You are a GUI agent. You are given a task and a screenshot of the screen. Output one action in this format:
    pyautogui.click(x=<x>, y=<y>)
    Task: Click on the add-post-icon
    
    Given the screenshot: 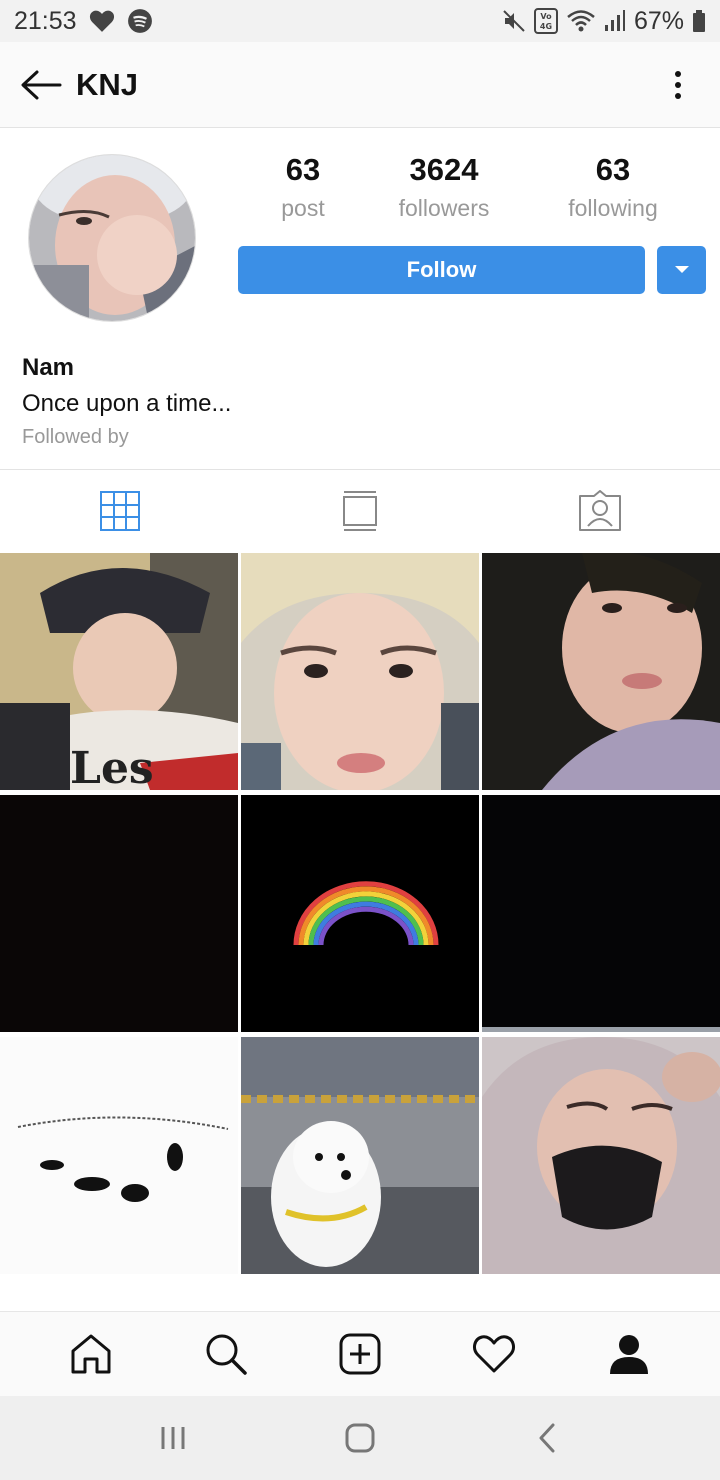 What is the action you would take?
    pyautogui.click(x=360, y=1354)
    